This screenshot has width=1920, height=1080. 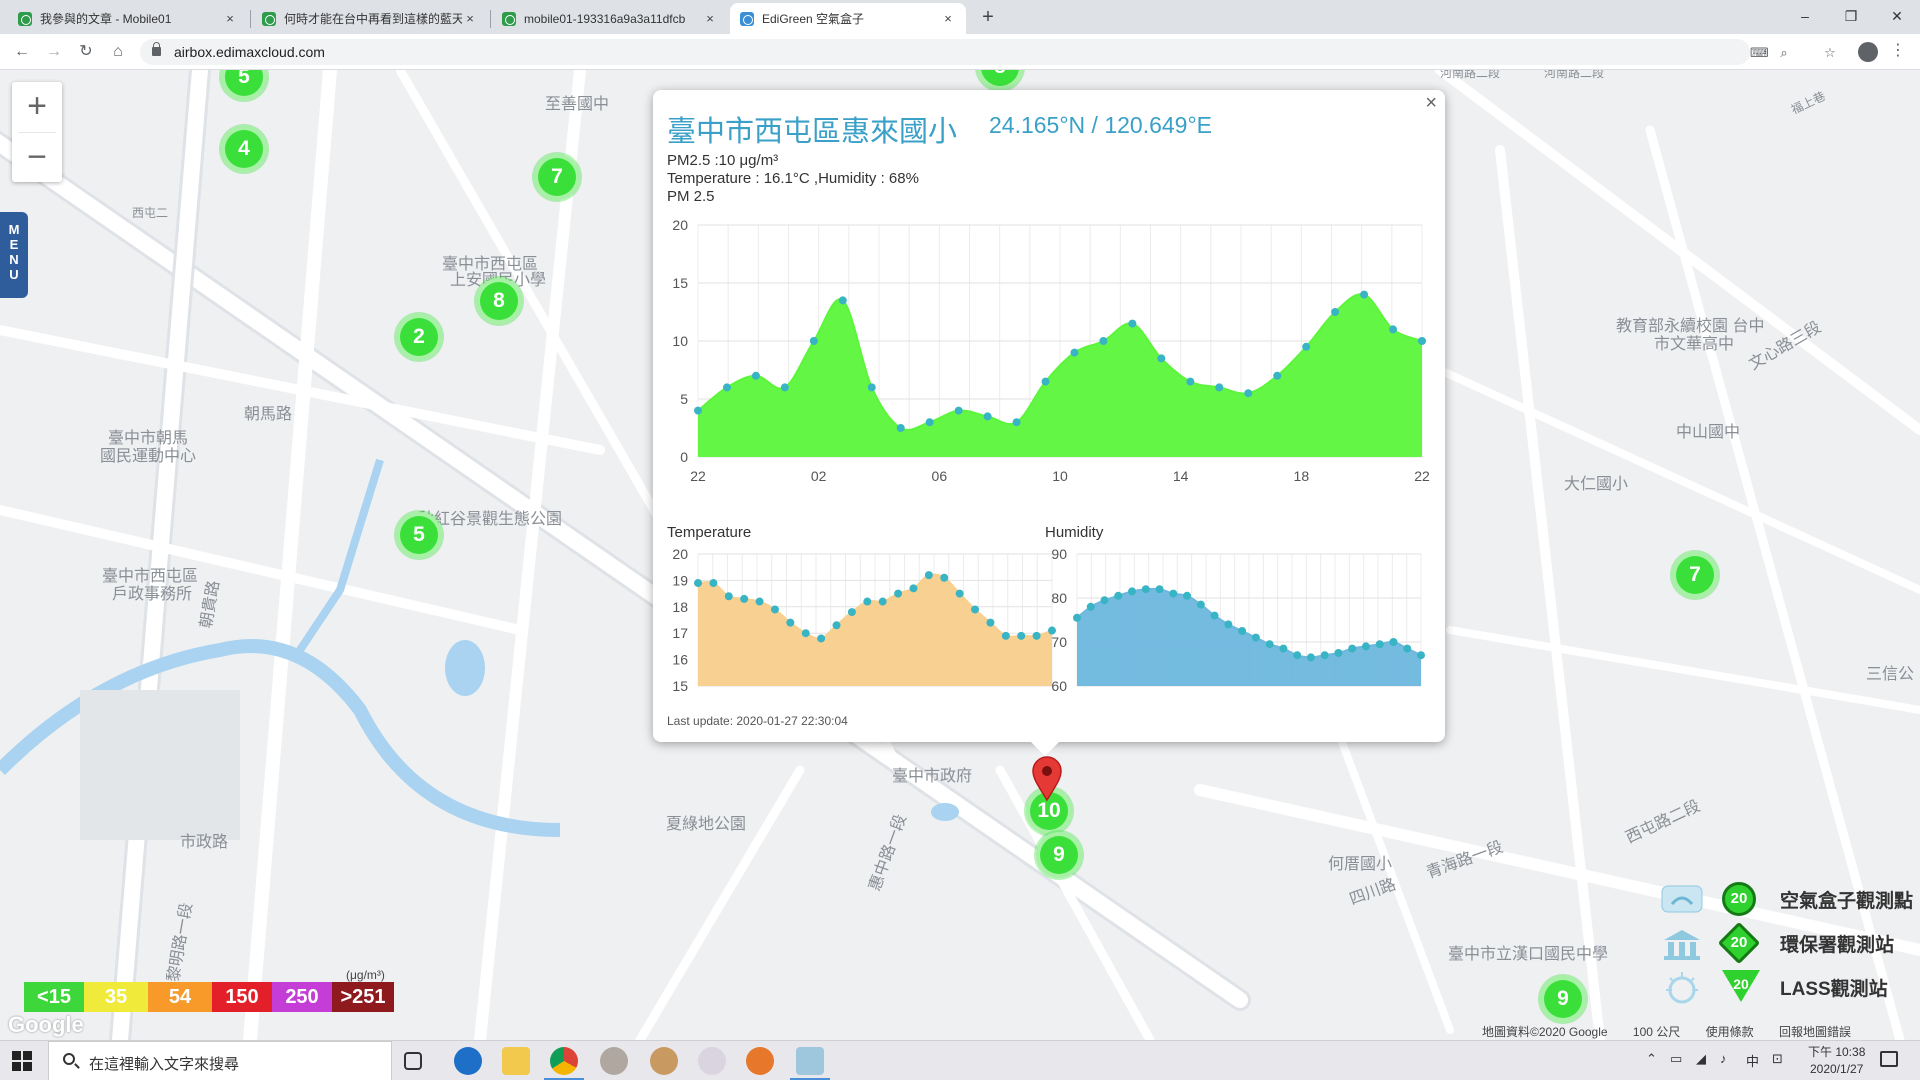 I want to click on airbox-cluster-marker: 2, so click(x=419, y=337).